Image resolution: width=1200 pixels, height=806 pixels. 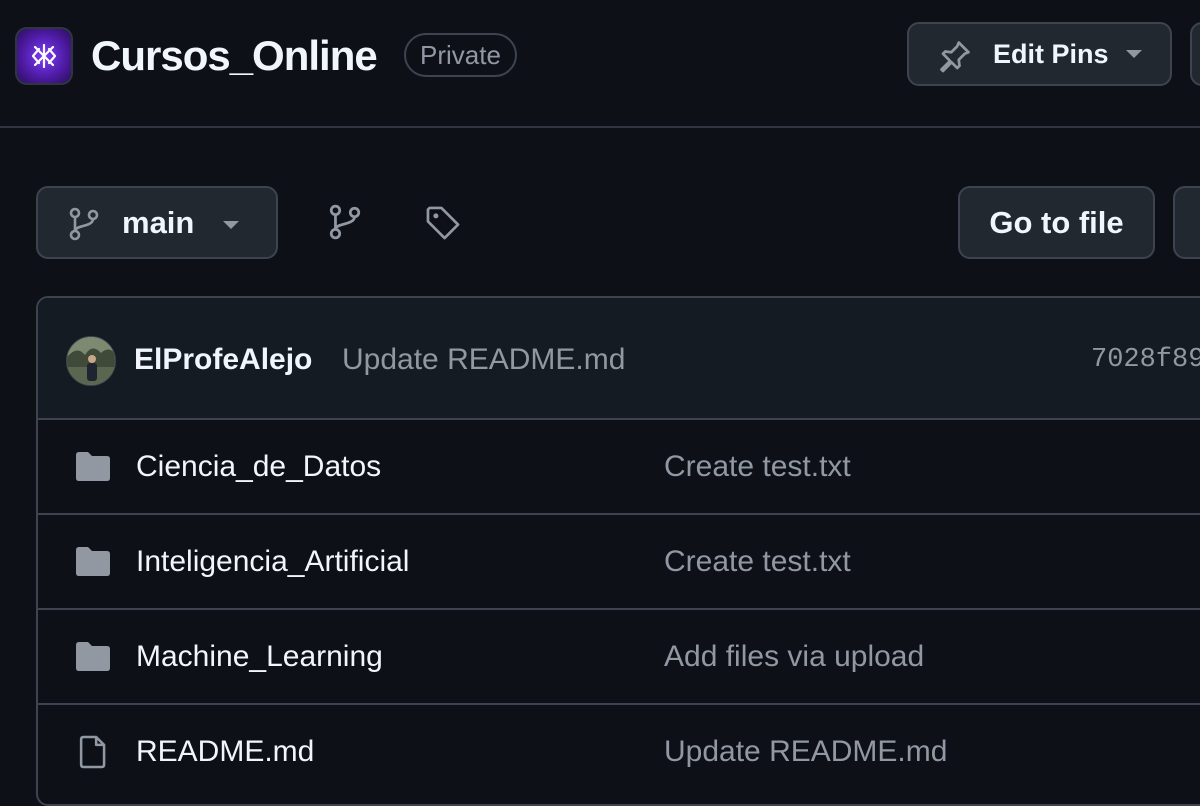 What do you see at coordinates (1195, 54) in the screenshot?
I see `header-action-button` at bounding box center [1195, 54].